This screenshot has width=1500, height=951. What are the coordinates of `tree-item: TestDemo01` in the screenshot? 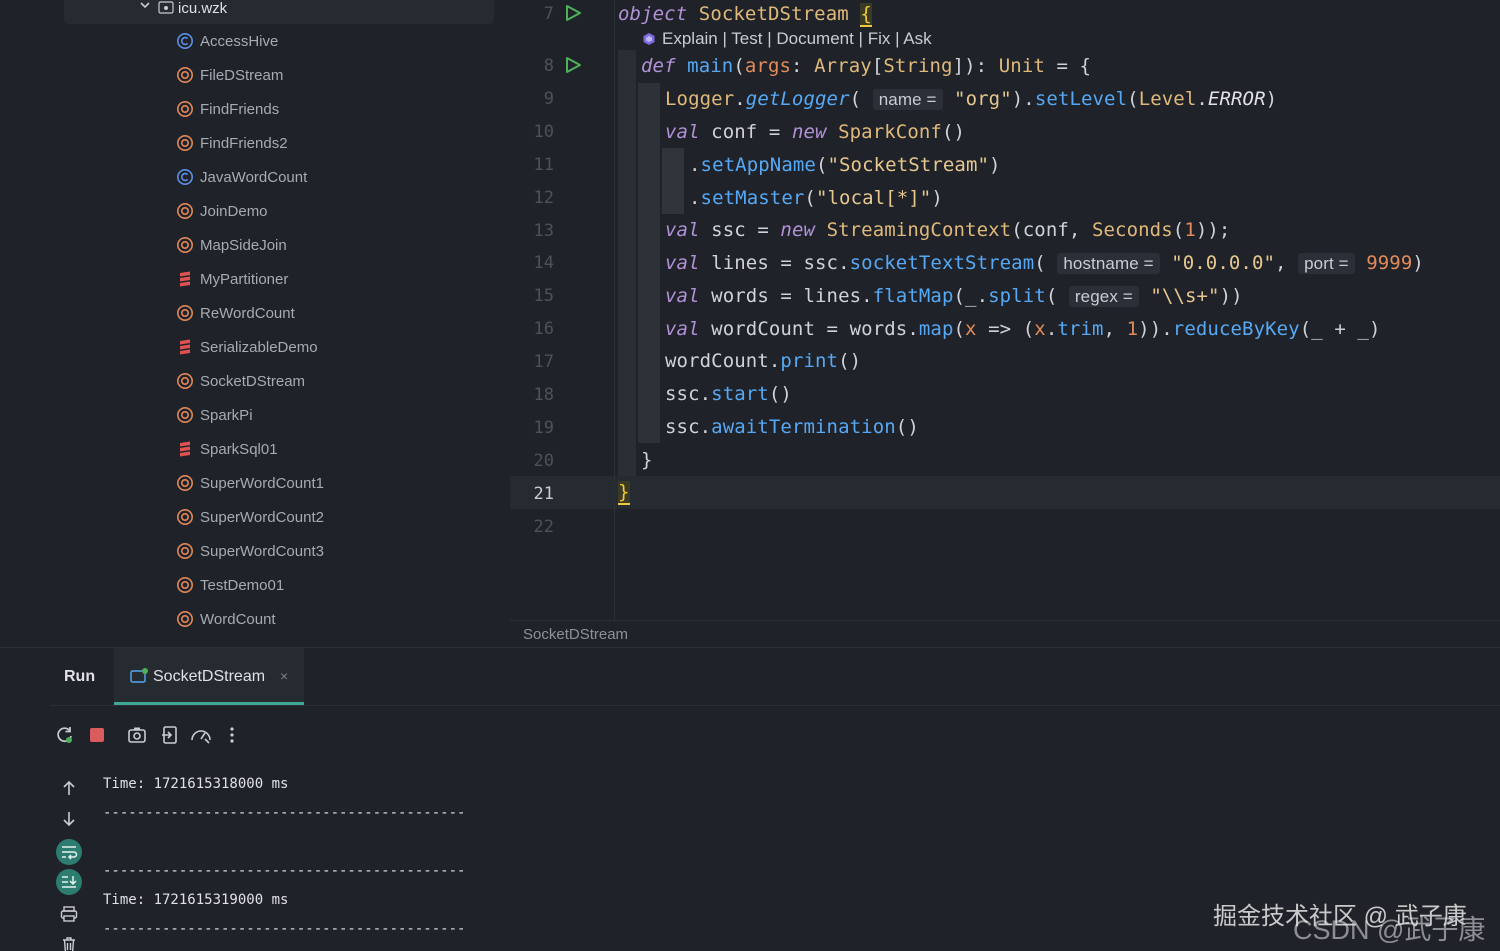 It's located at (230, 585).